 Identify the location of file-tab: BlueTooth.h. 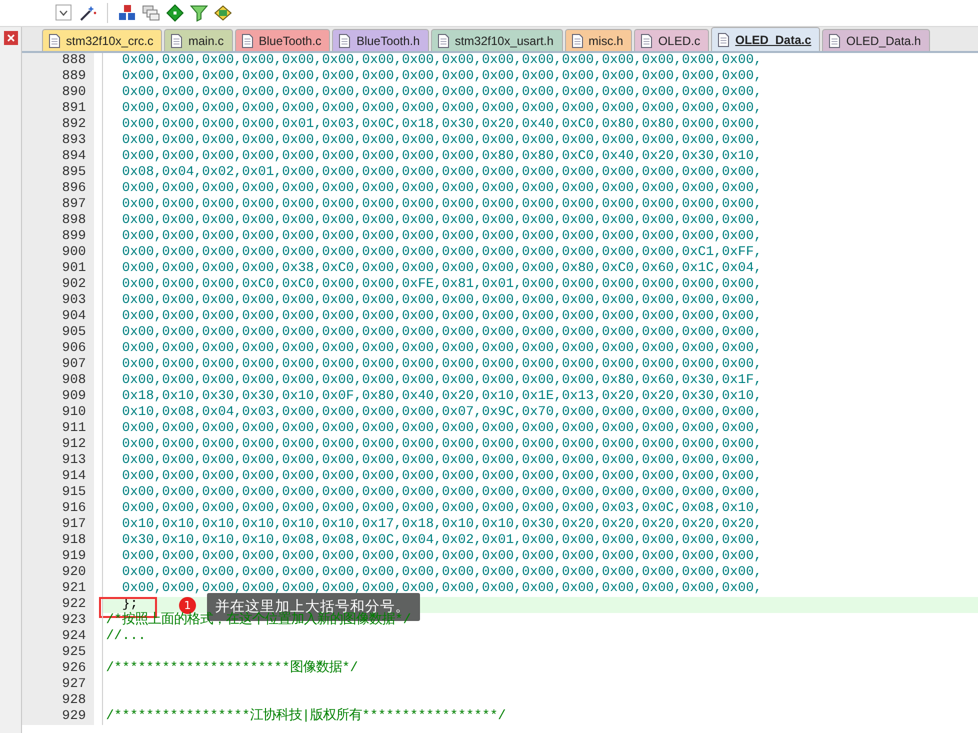
(380, 40).